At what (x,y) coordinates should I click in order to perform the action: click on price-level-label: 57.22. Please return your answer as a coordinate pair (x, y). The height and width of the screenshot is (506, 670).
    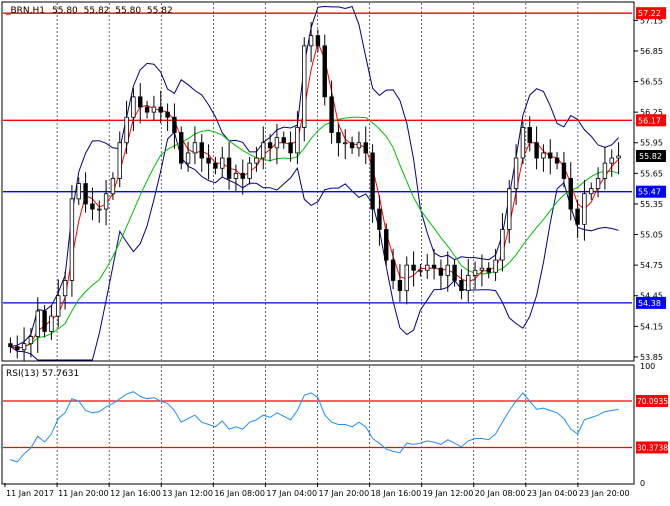
    Looking at the image, I should click on (649, 13).